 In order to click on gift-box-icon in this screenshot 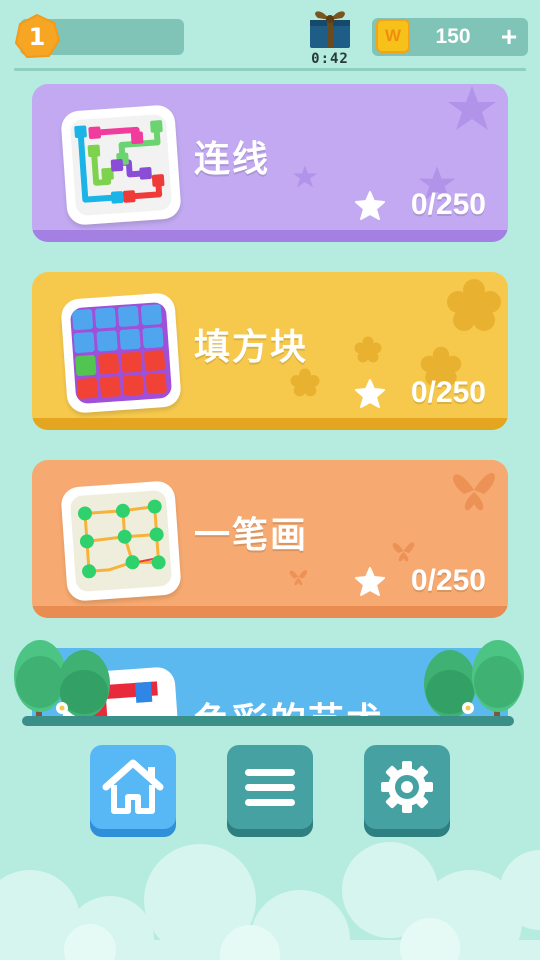, I will do `click(330, 29)`.